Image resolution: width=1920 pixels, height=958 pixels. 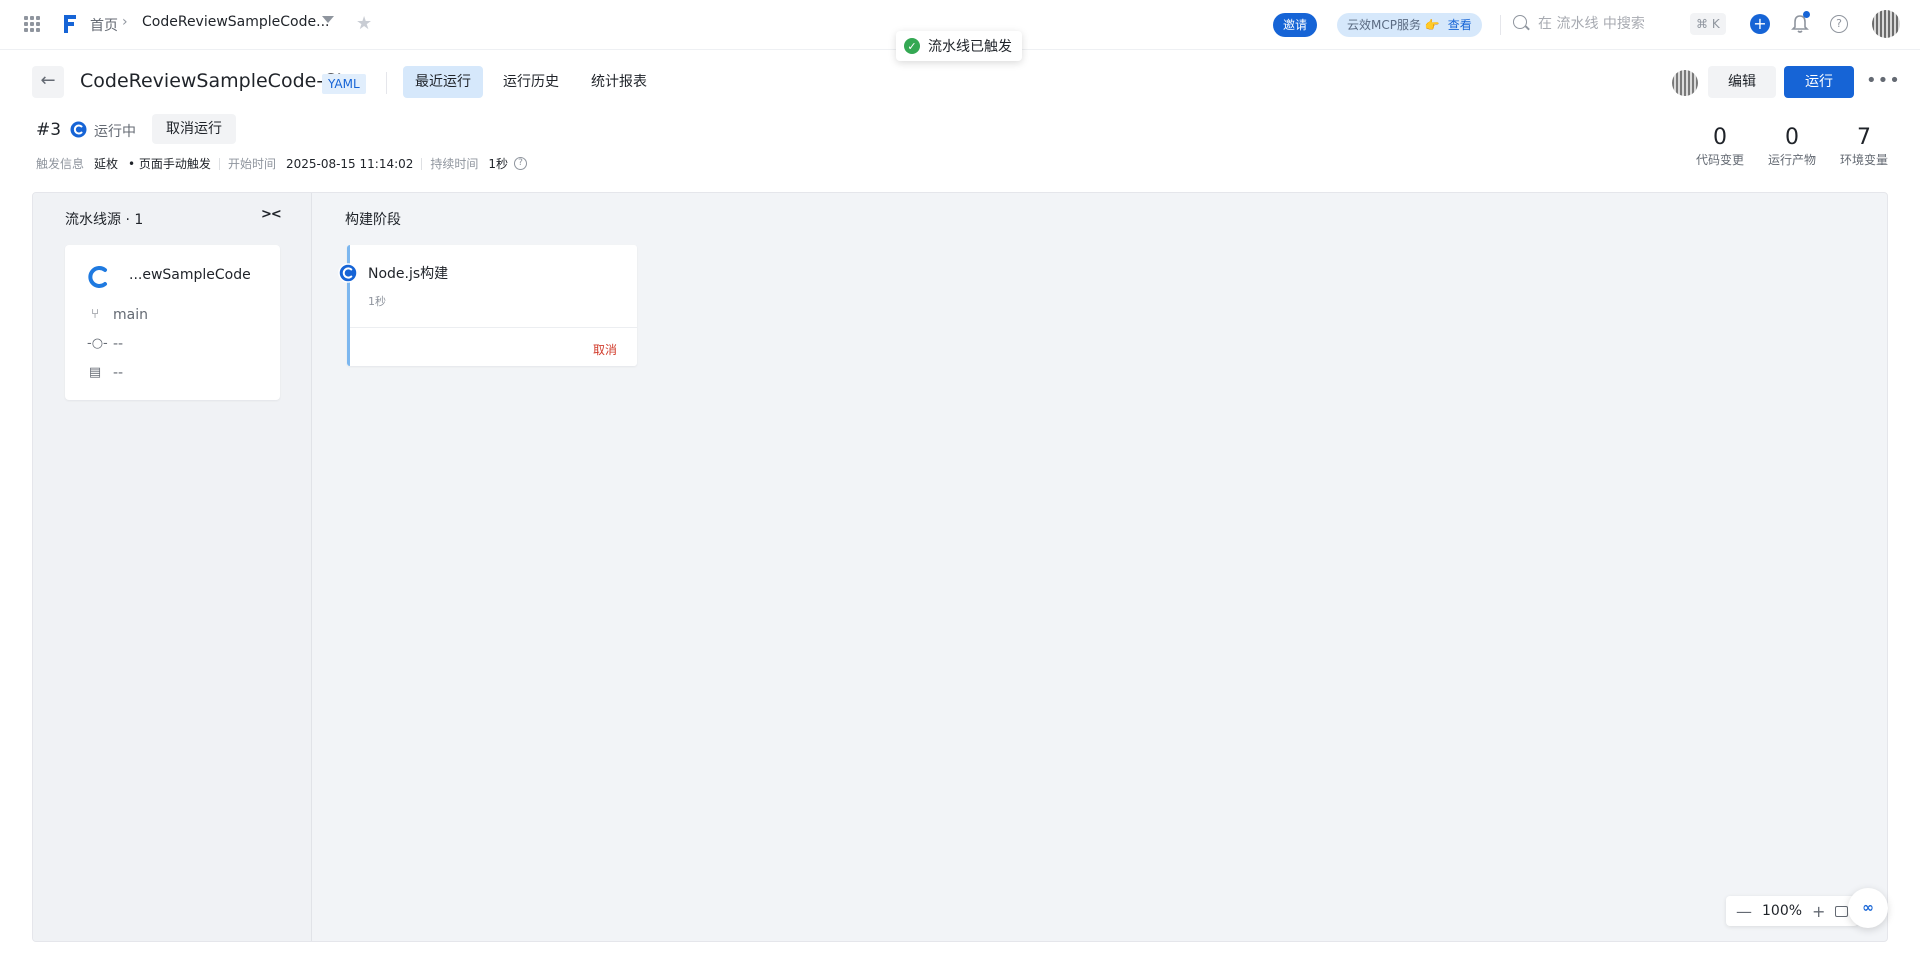 What do you see at coordinates (1791, 160) in the screenshot?
I see `stat-label: 运行产物` at bounding box center [1791, 160].